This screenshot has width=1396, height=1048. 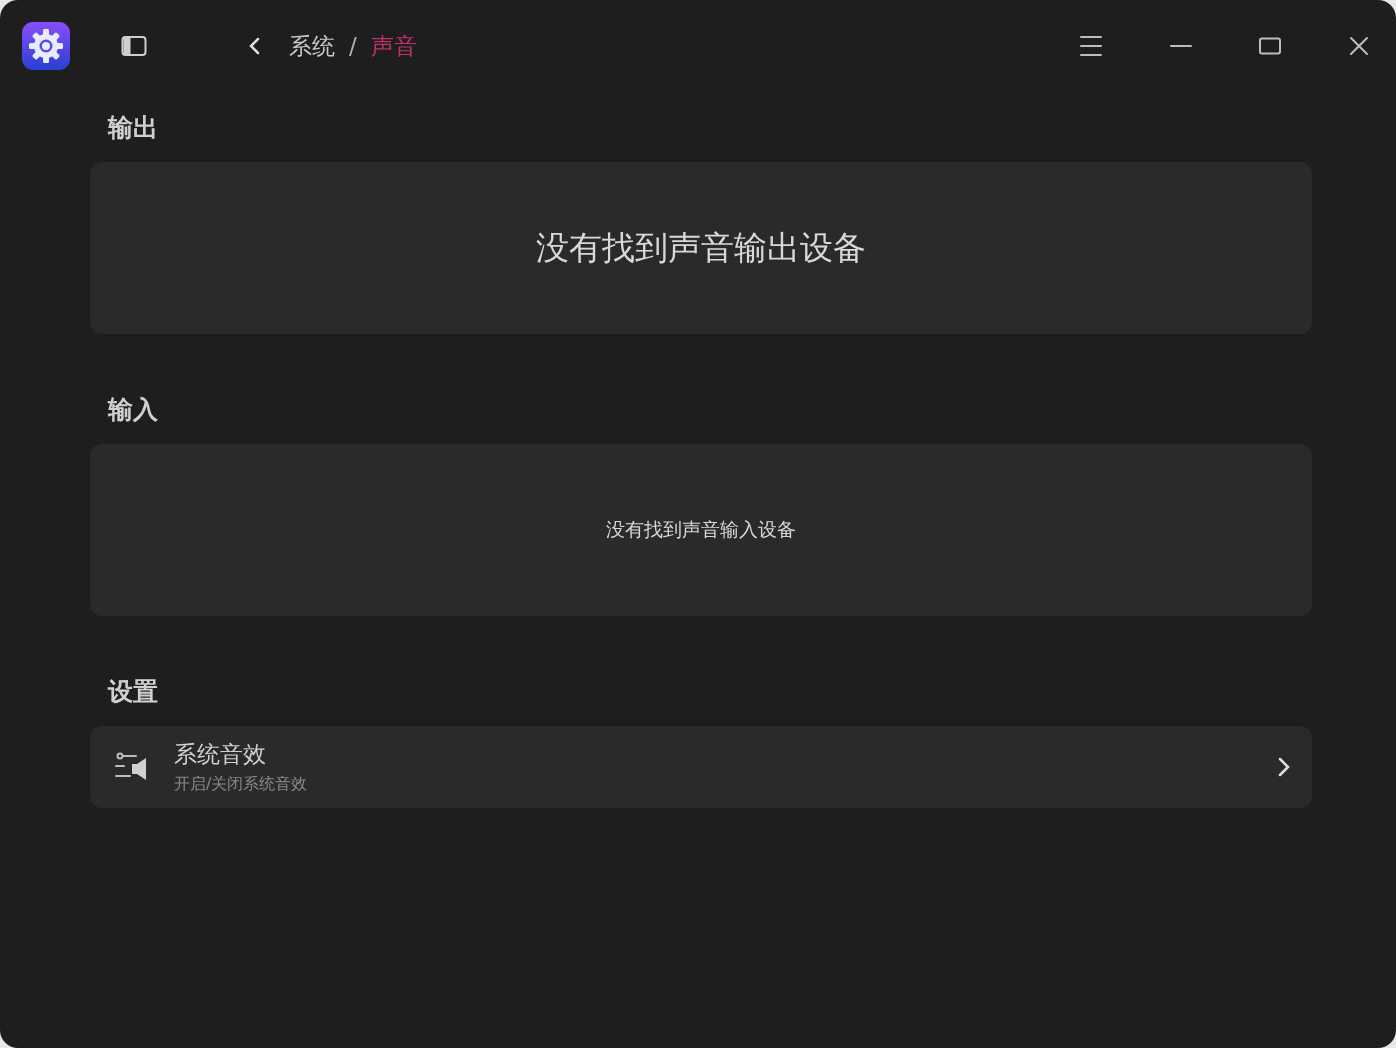 I want to click on settings-row: 系统音效 开启/关闭系统音效, so click(x=701, y=767).